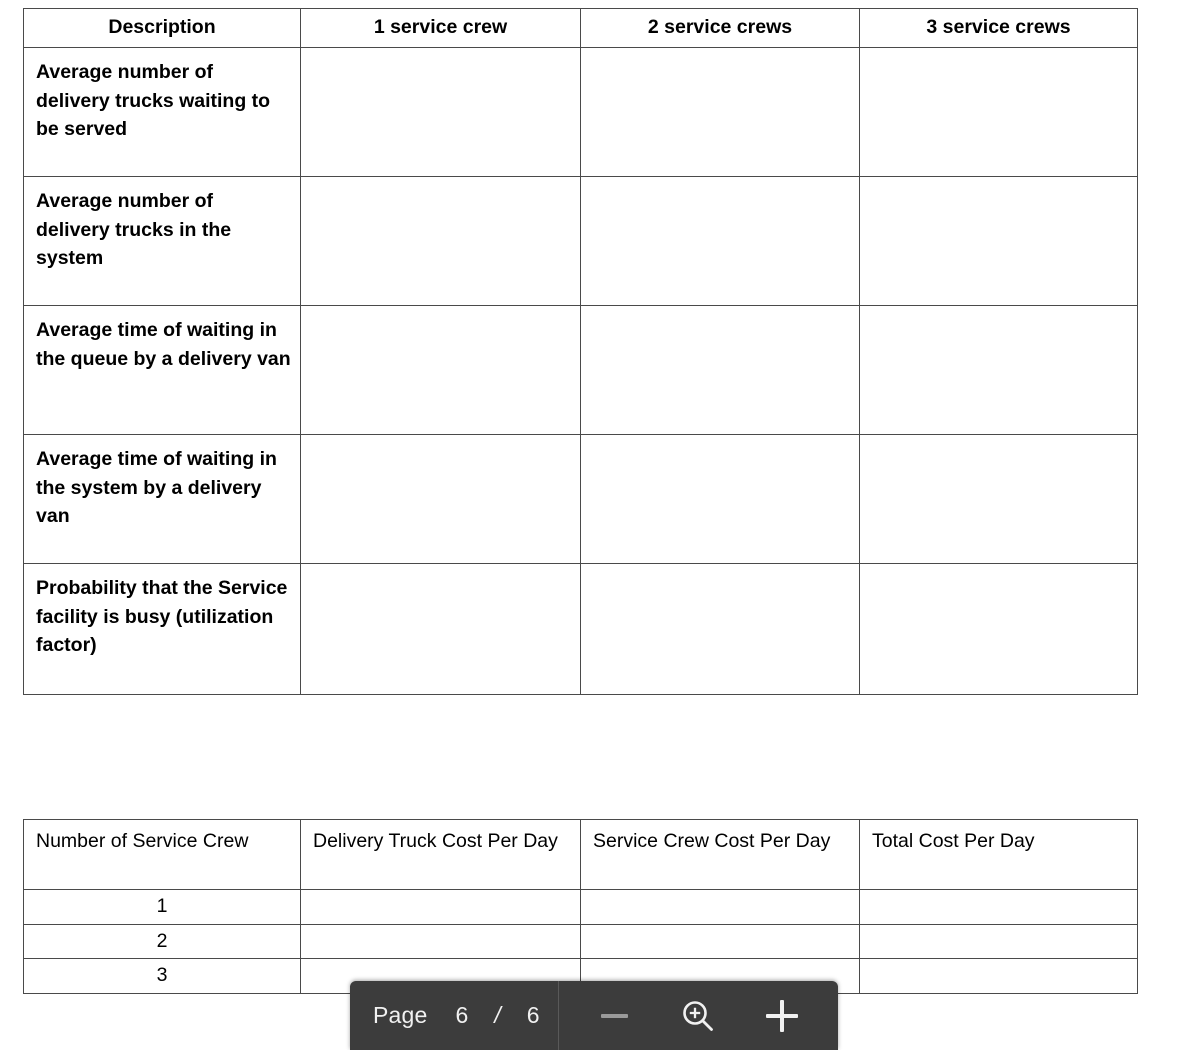  Describe the element at coordinates (720, 854) in the screenshot. I see `column-header-service-crew-cost: Service Crew Cost Per Day` at that location.